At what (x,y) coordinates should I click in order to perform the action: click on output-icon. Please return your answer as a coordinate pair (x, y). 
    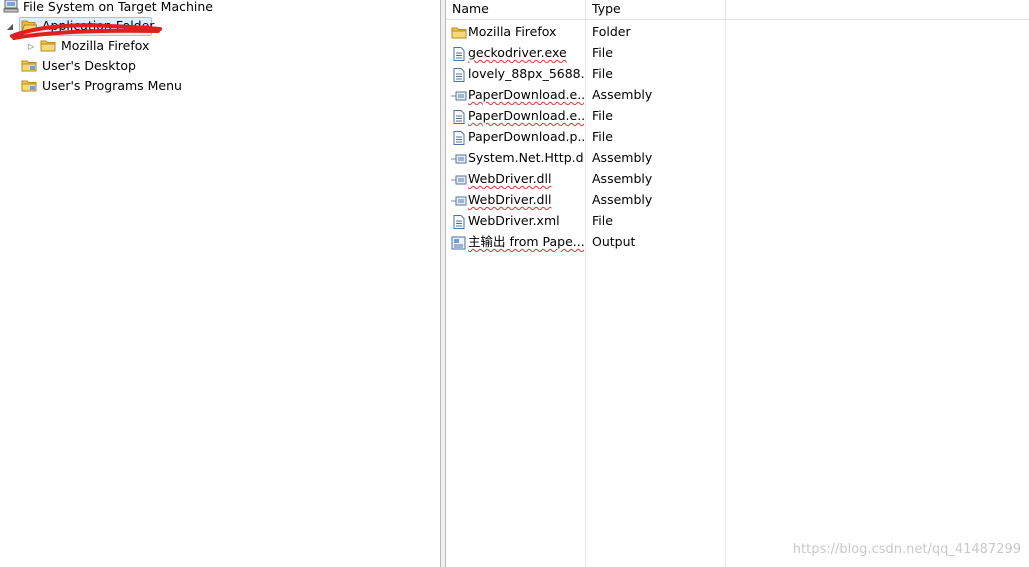
    Looking at the image, I should click on (459, 242).